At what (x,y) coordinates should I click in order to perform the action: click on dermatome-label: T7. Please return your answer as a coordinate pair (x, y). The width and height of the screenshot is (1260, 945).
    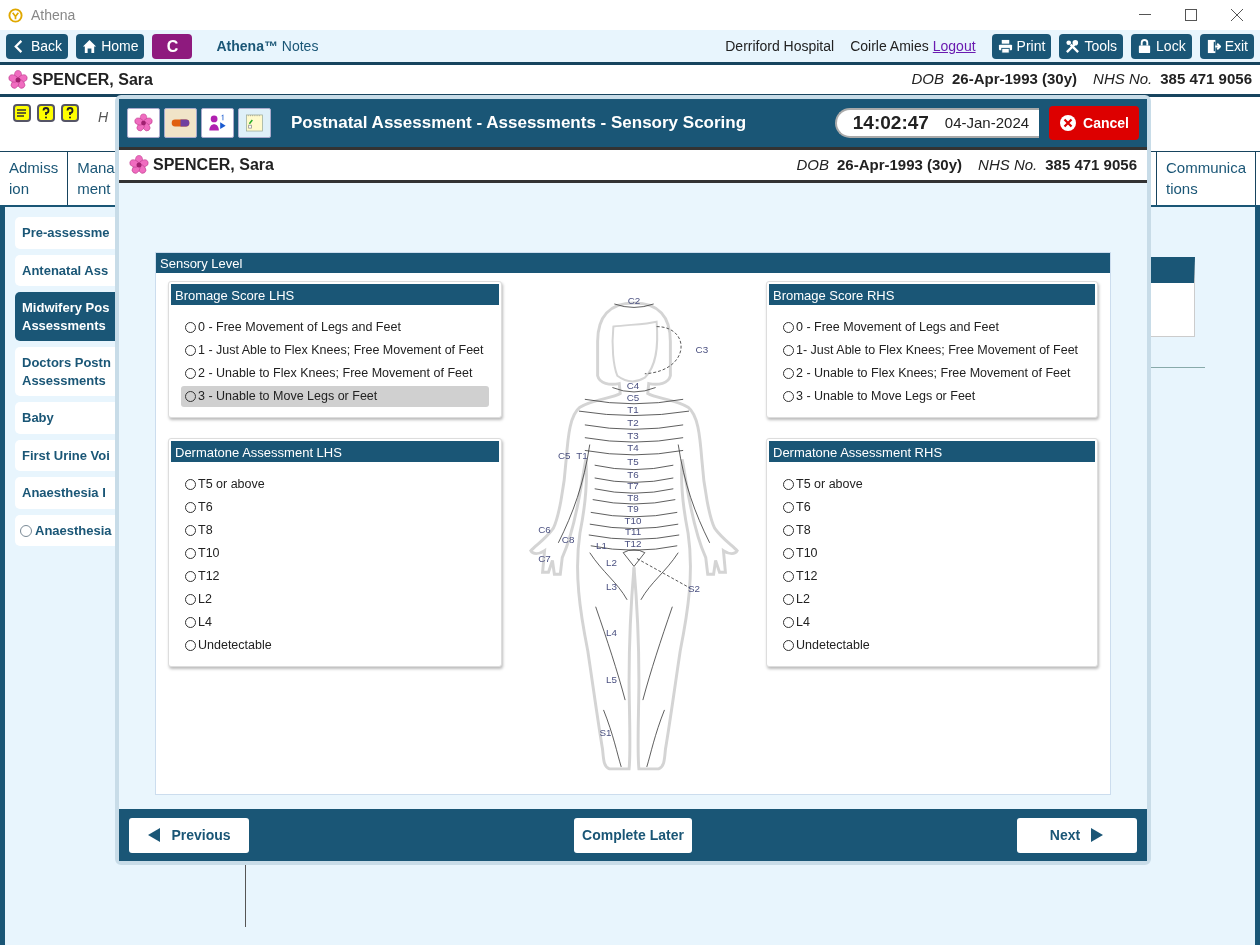
    Looking at the image, I should click on (633, 485).